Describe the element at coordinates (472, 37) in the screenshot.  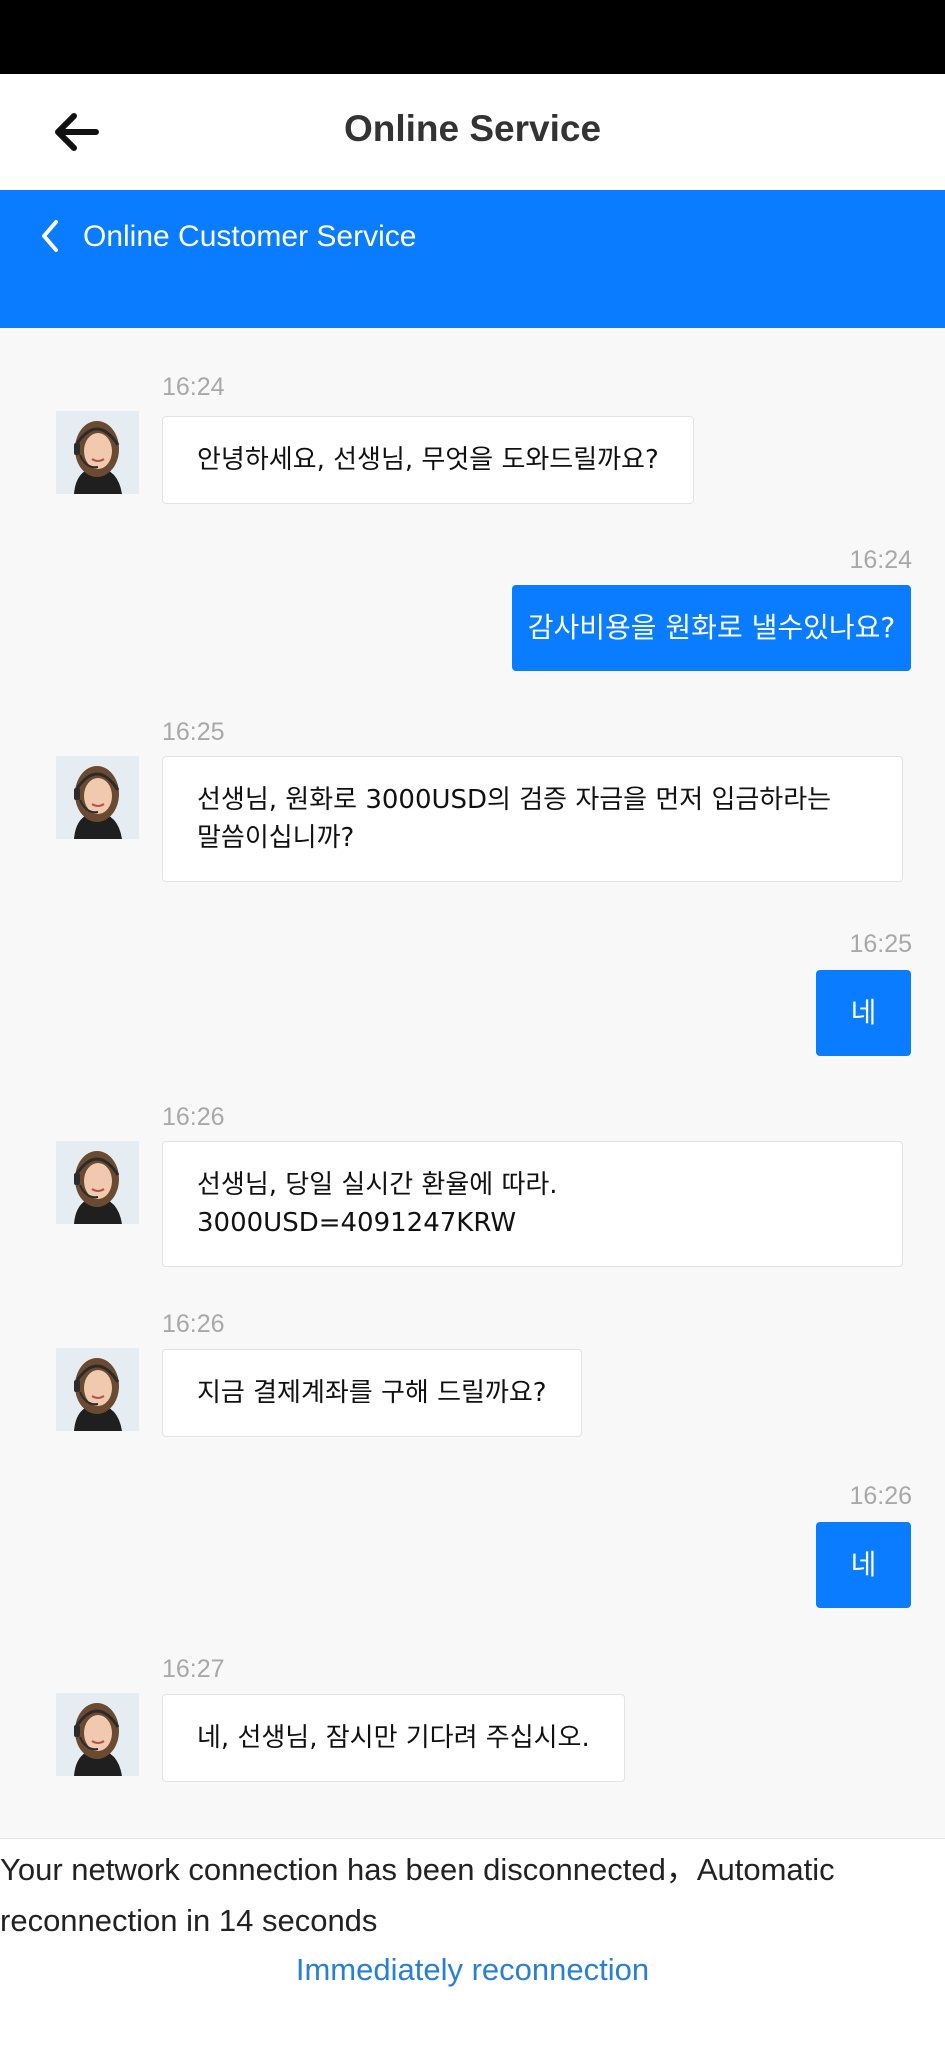
I see `status-bar` at that location.